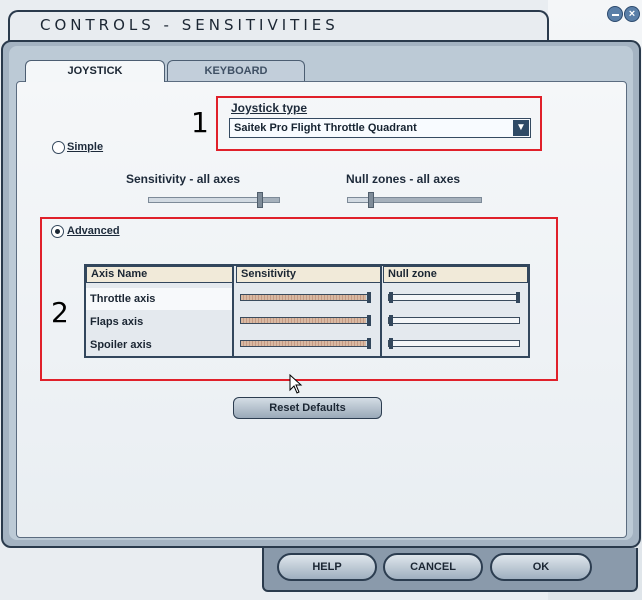 This screenshot has height=600, width=642. I want to click on minimize-icon, so click(615, 14).